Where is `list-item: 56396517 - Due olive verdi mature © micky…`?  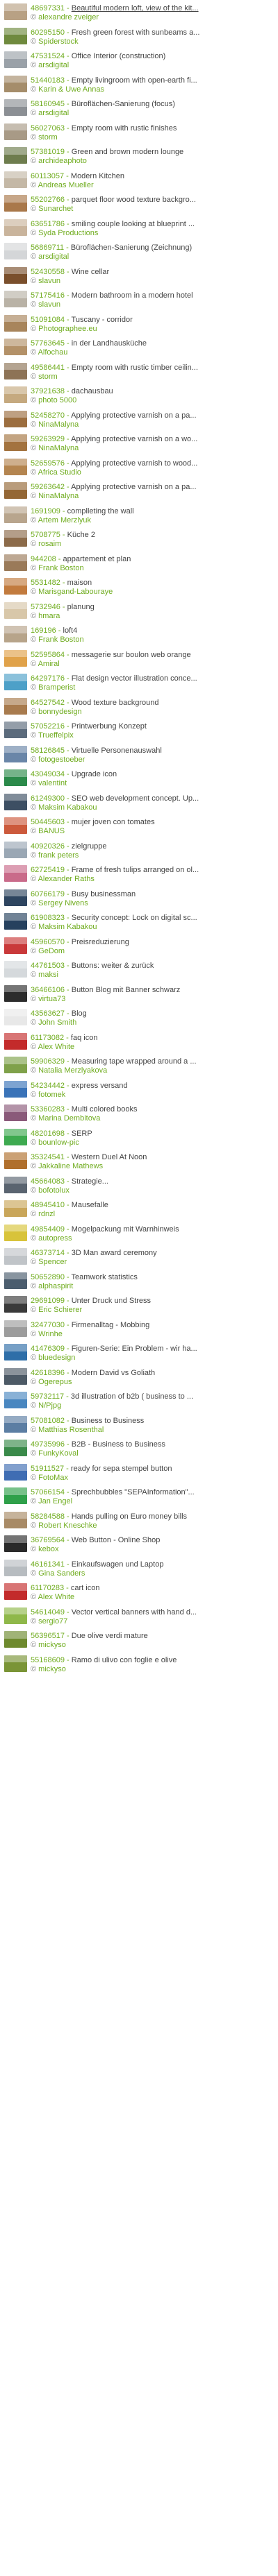 list-item: 56396517 - Due olive verdi mature © micky… is located at coordinates (139, 1640).